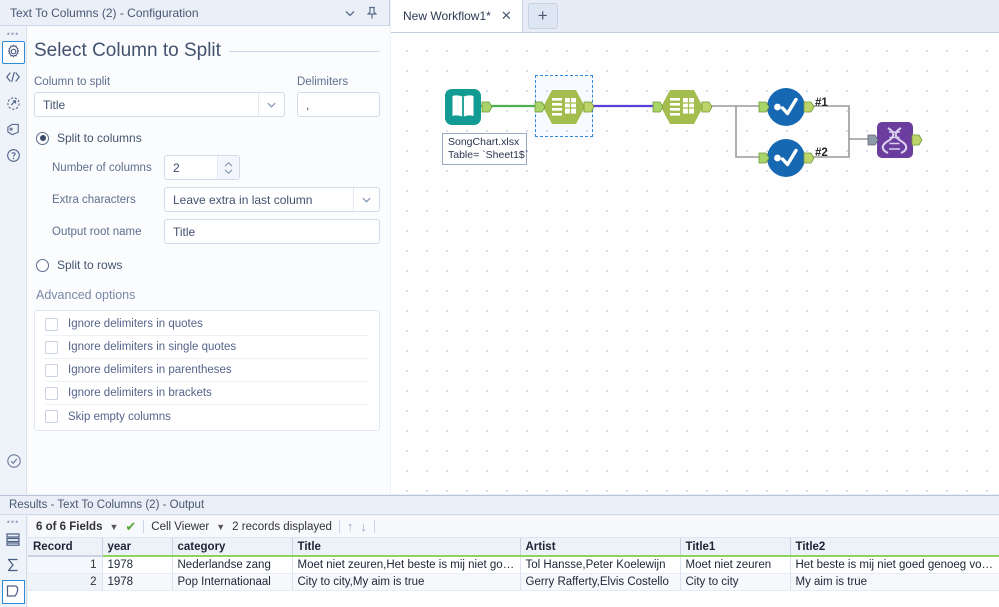  What do you see at coordinates (130, 527) in the screenshot?
I see `green-check-icon: ✔` at bounding box center [130, 527].